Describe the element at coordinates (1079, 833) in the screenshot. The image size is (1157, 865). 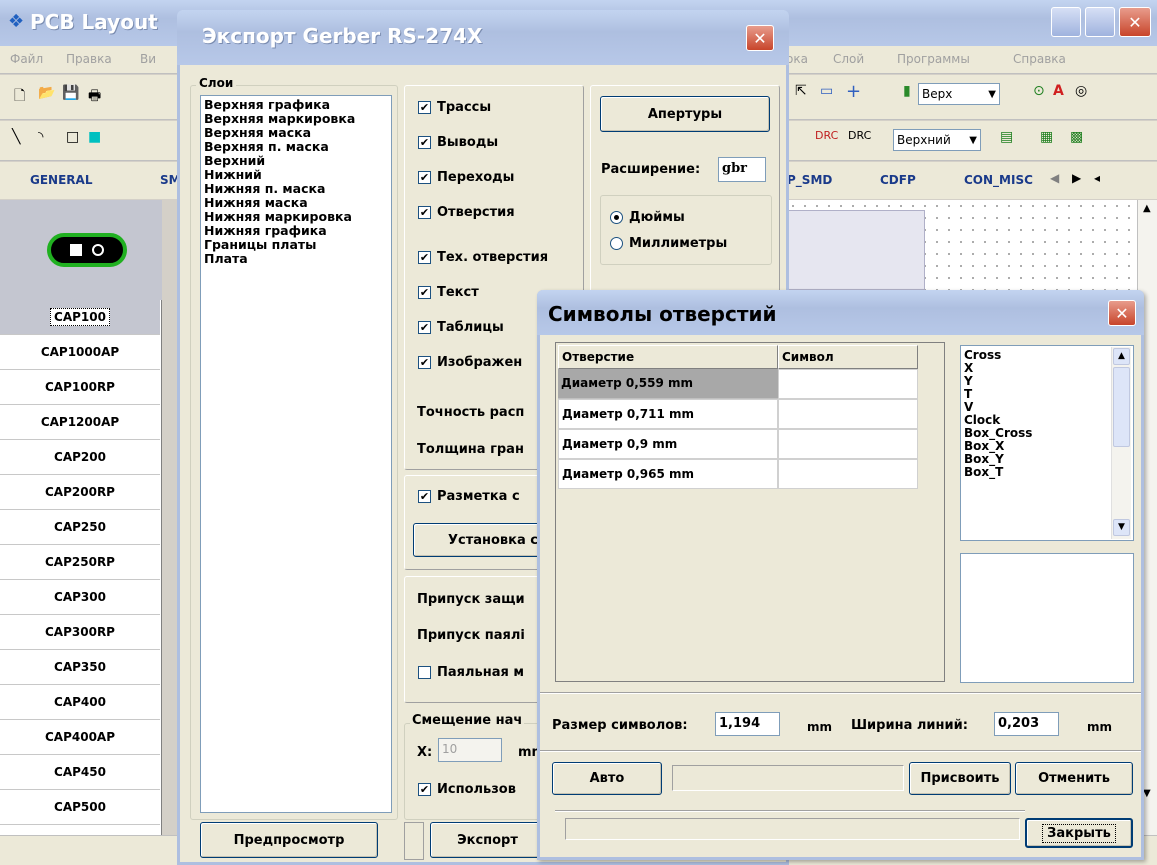
I see `close-button: Закрыть` at that location.